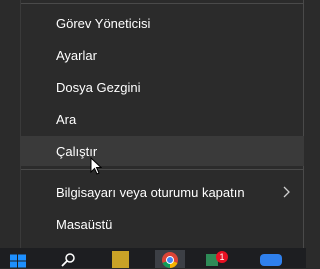 Image resolution: width=320 pixels, height=269 pixels. Describe the element at coordinates (96, 166) in the screenshot. I see `mouse-cursor-icon` at that location.